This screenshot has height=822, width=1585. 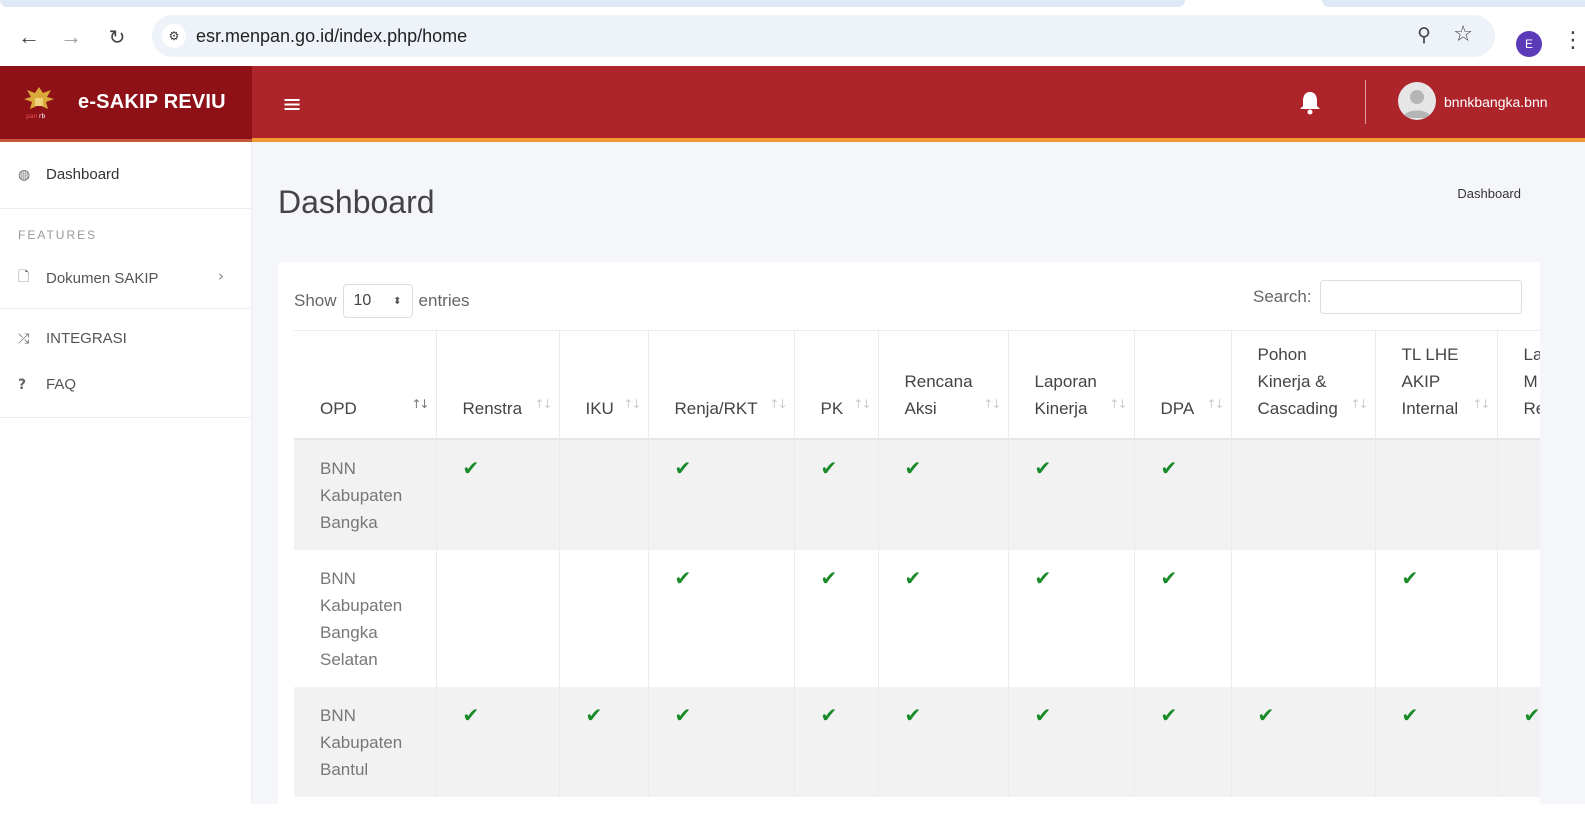 I want to click on table-row: BNN Kabupaten Bangka ✔ ✔ ✔ ✔ ✔ ✔, so click(x=917, y=494).